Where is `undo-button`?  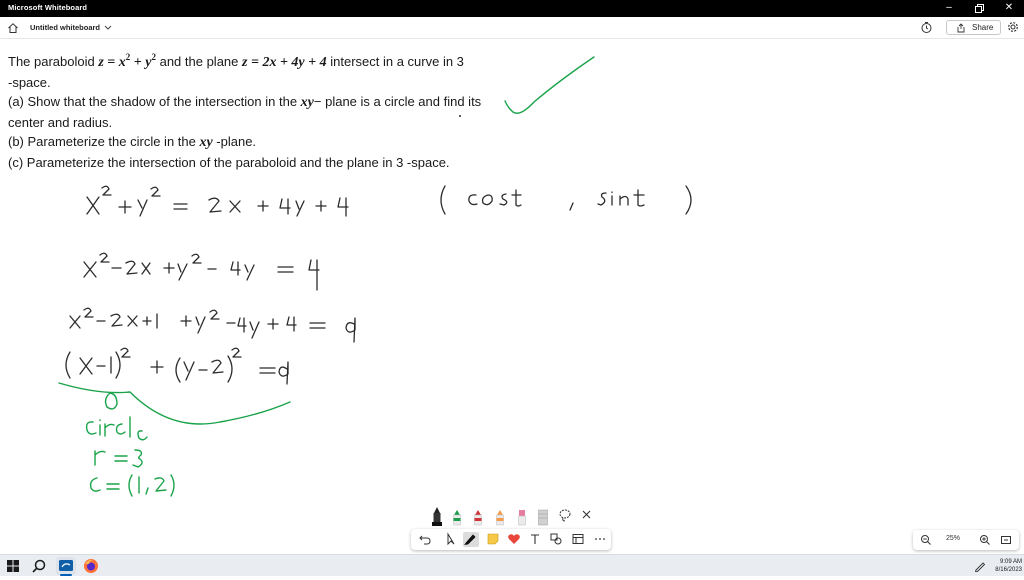
undo-button is located at coordinates (425, 539).